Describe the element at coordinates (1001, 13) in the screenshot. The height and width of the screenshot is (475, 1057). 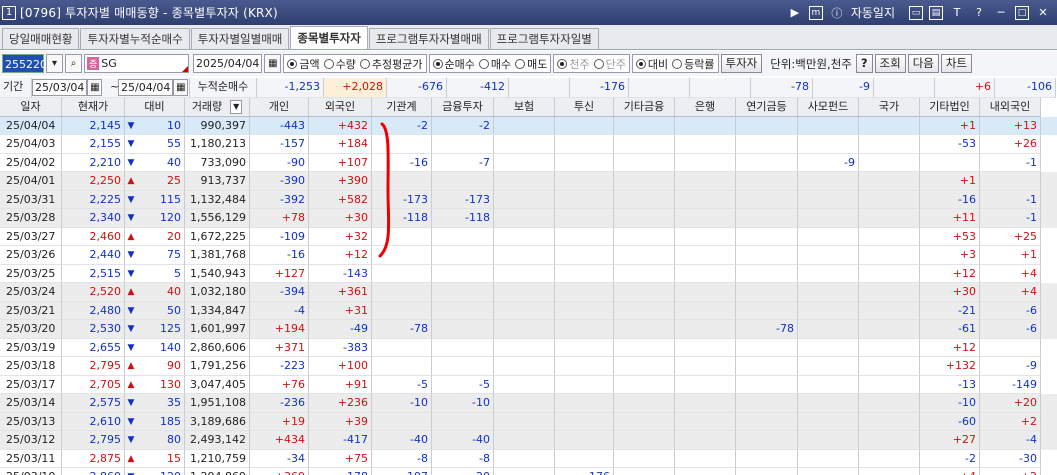
I see `minimize-icon: ─` at that location.